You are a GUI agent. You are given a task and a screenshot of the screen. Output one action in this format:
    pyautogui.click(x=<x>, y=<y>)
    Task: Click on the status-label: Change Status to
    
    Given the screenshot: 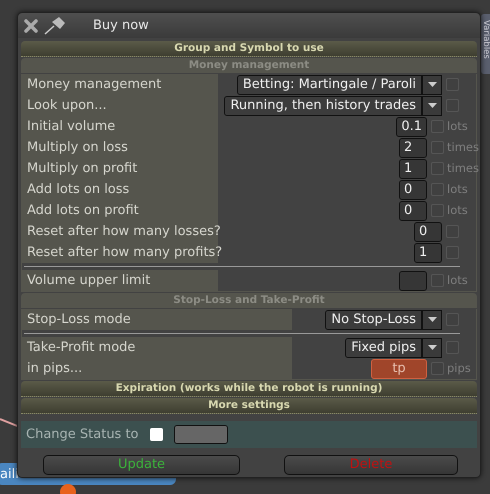 What is the action you would take?
    pyautogui.click(x=83, y=435)
    